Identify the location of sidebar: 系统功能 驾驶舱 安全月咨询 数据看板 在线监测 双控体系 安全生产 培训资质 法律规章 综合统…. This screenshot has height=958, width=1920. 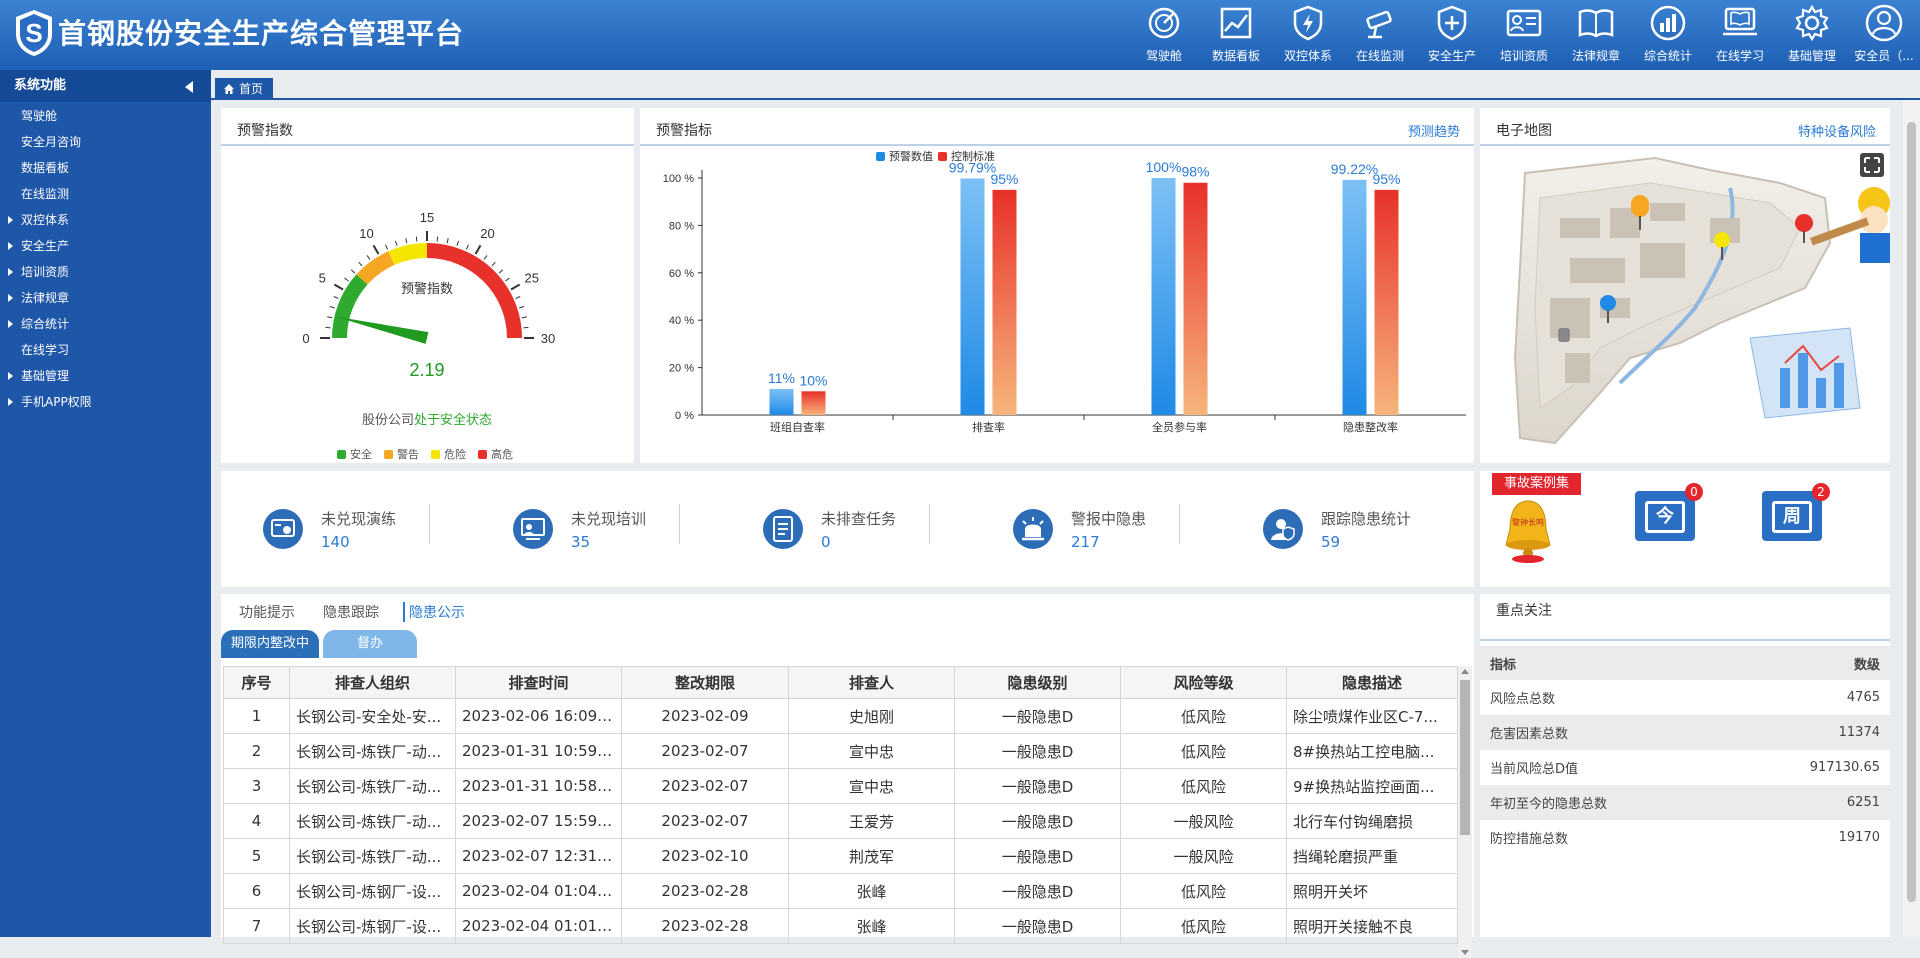
(105, 503).